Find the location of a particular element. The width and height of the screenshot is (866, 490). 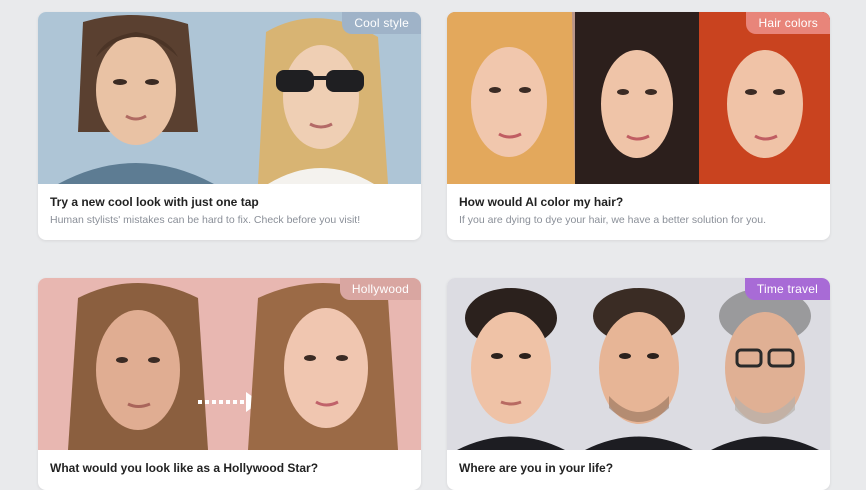

category-badge: Hollywood is located at coordinates (380, 289).